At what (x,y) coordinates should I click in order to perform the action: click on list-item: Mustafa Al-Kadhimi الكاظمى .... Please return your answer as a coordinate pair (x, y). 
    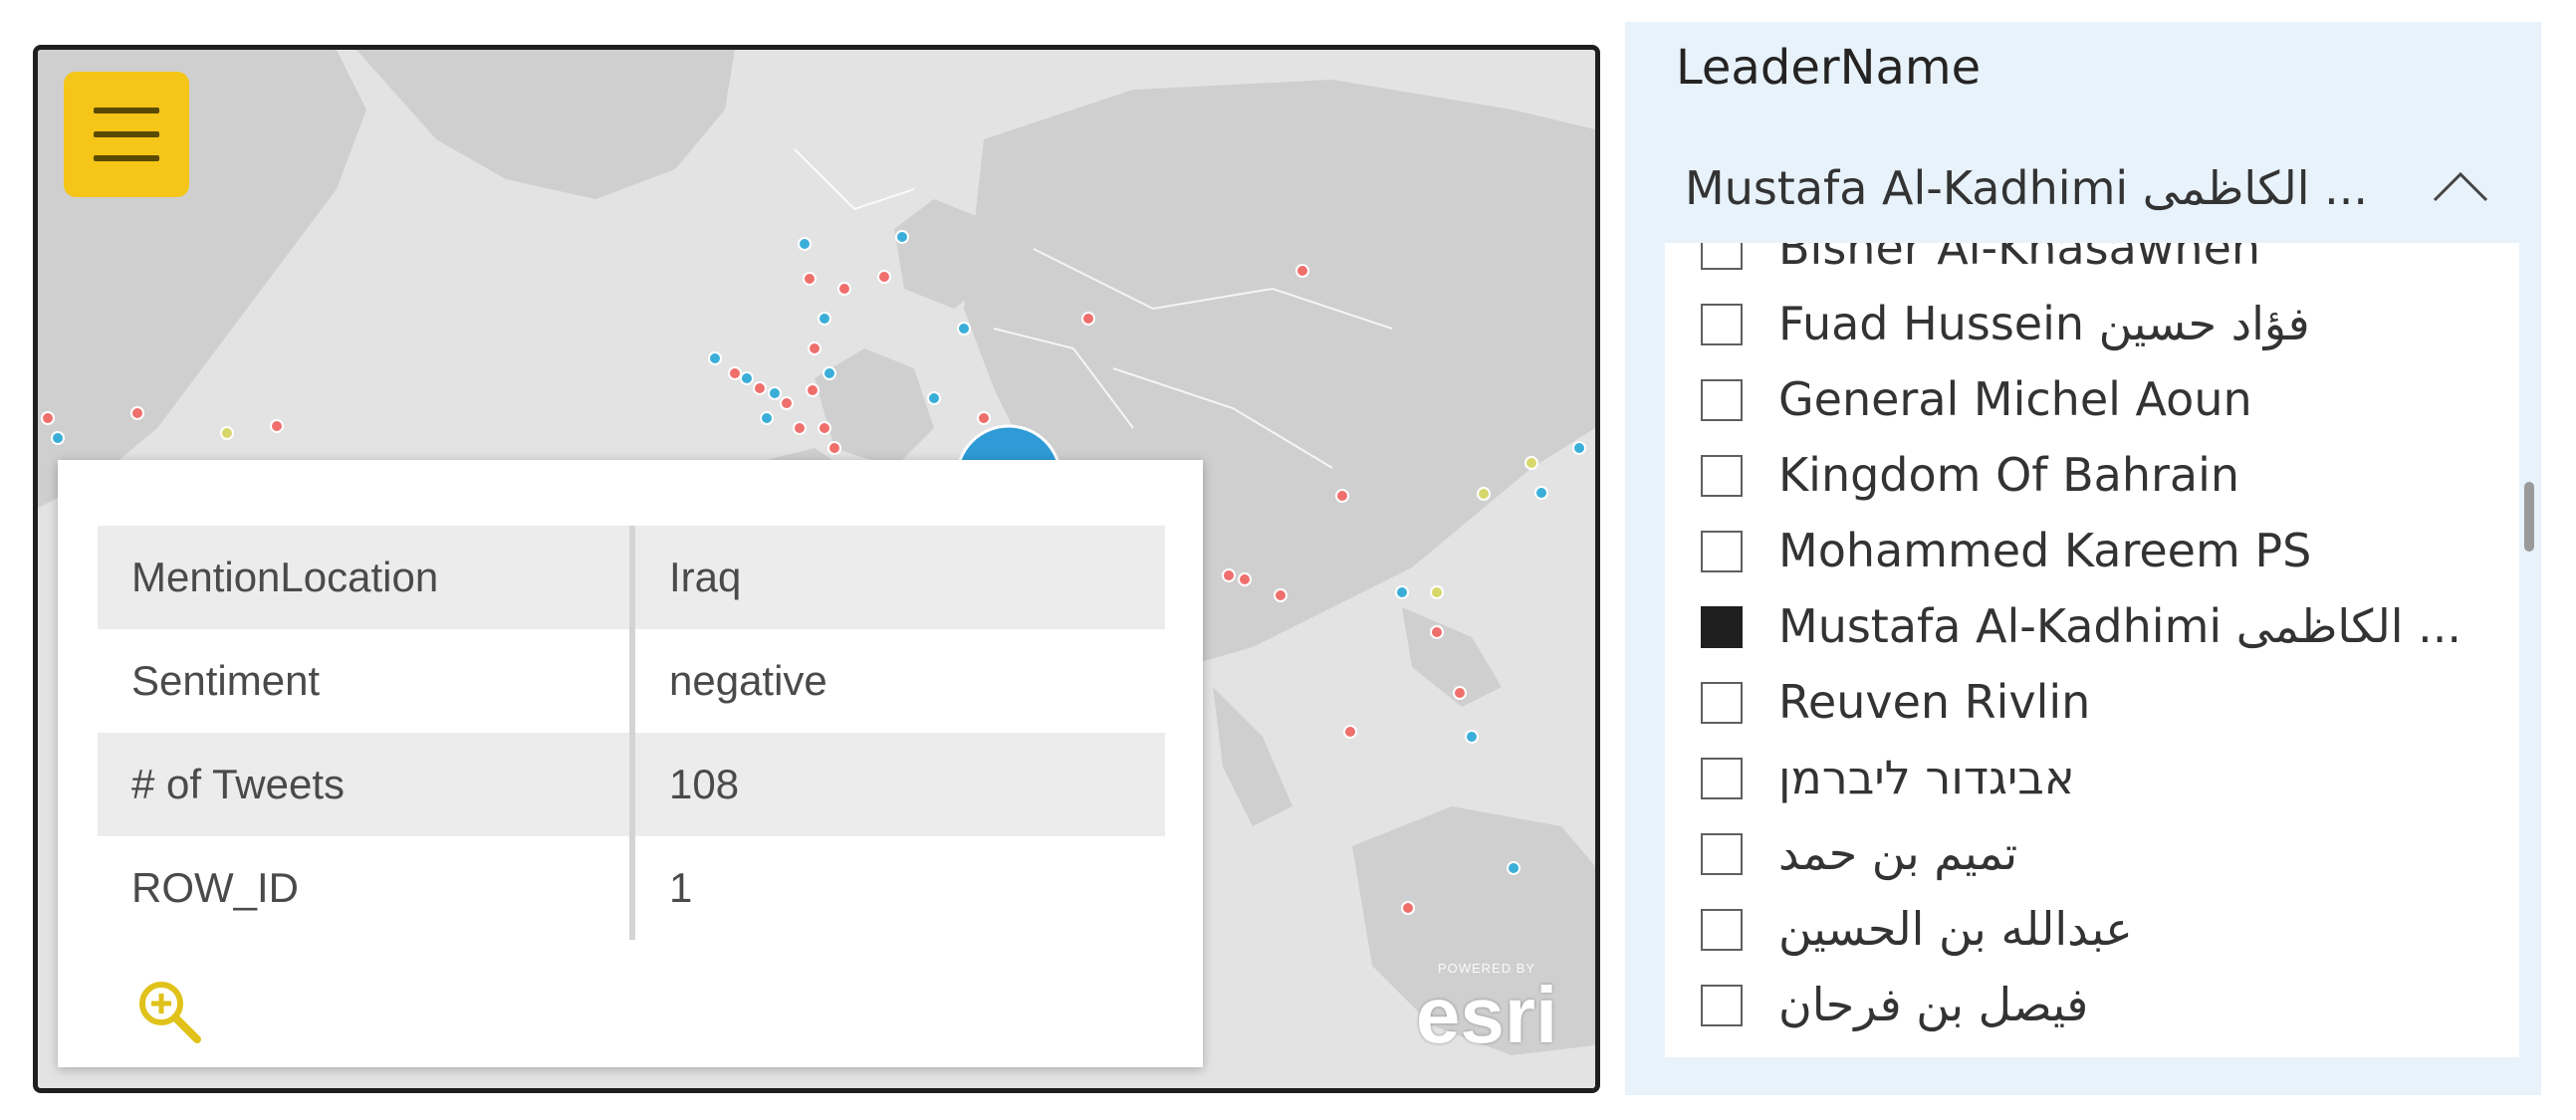
    Looking at the image, I should click on (2092, 627).